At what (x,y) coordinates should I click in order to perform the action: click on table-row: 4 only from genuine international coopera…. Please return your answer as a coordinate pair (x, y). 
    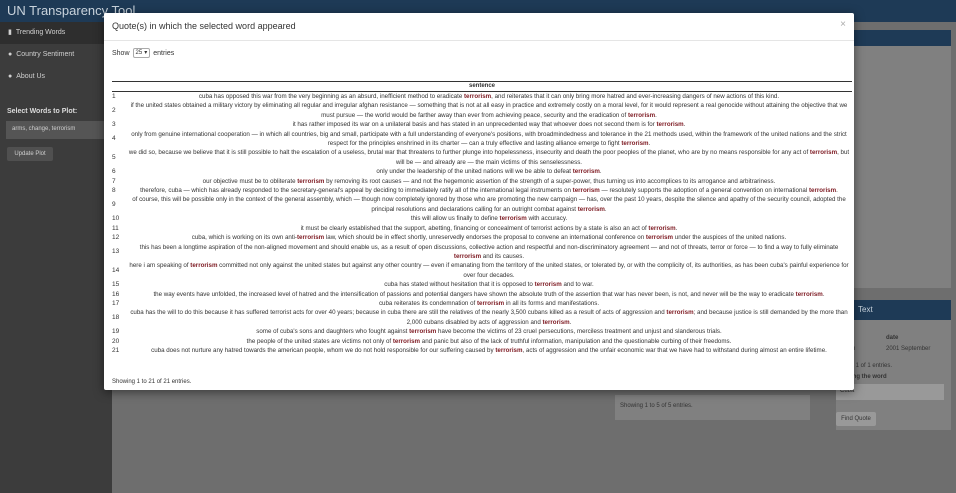
    Looking at the image, I should click on (482, 139).